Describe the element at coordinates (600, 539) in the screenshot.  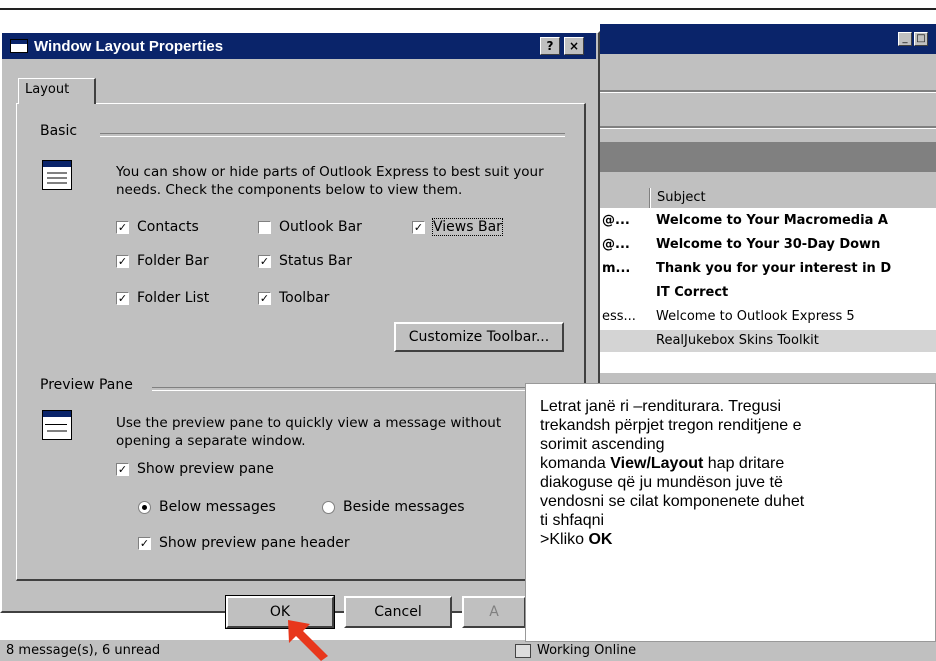
I see `note-bold-text: OK` at that location.